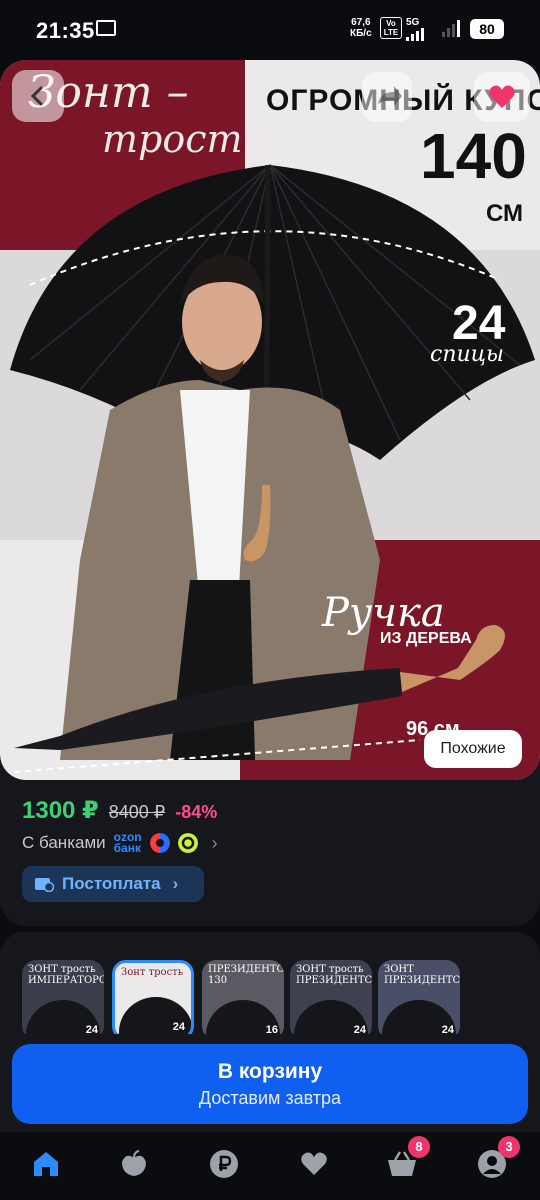 The image size is (540, 1200). I want to click on delivery-label: Доставим завтра, so click(270, 1097).